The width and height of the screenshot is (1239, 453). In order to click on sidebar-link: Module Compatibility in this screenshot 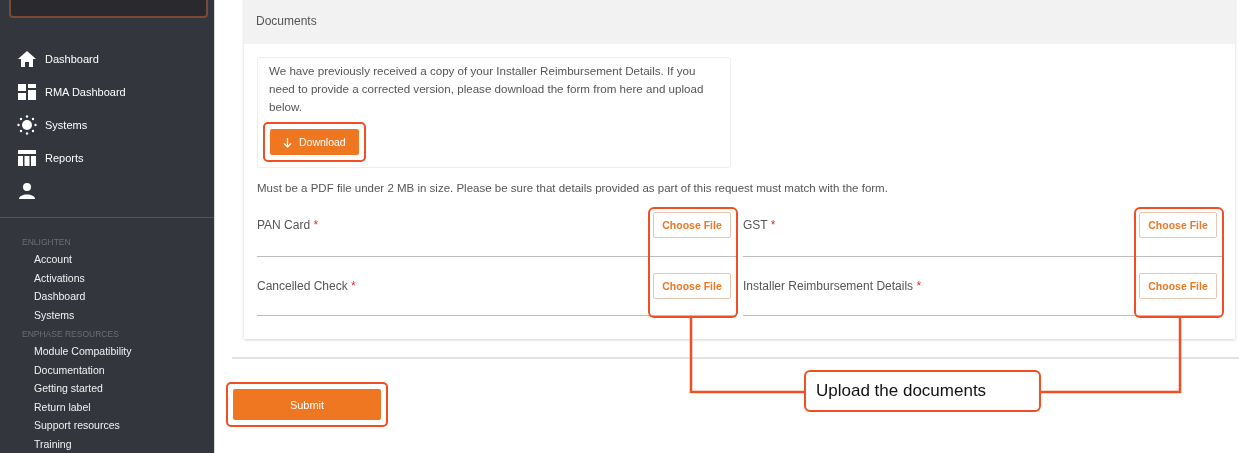, I will do `click(107, 351)`.